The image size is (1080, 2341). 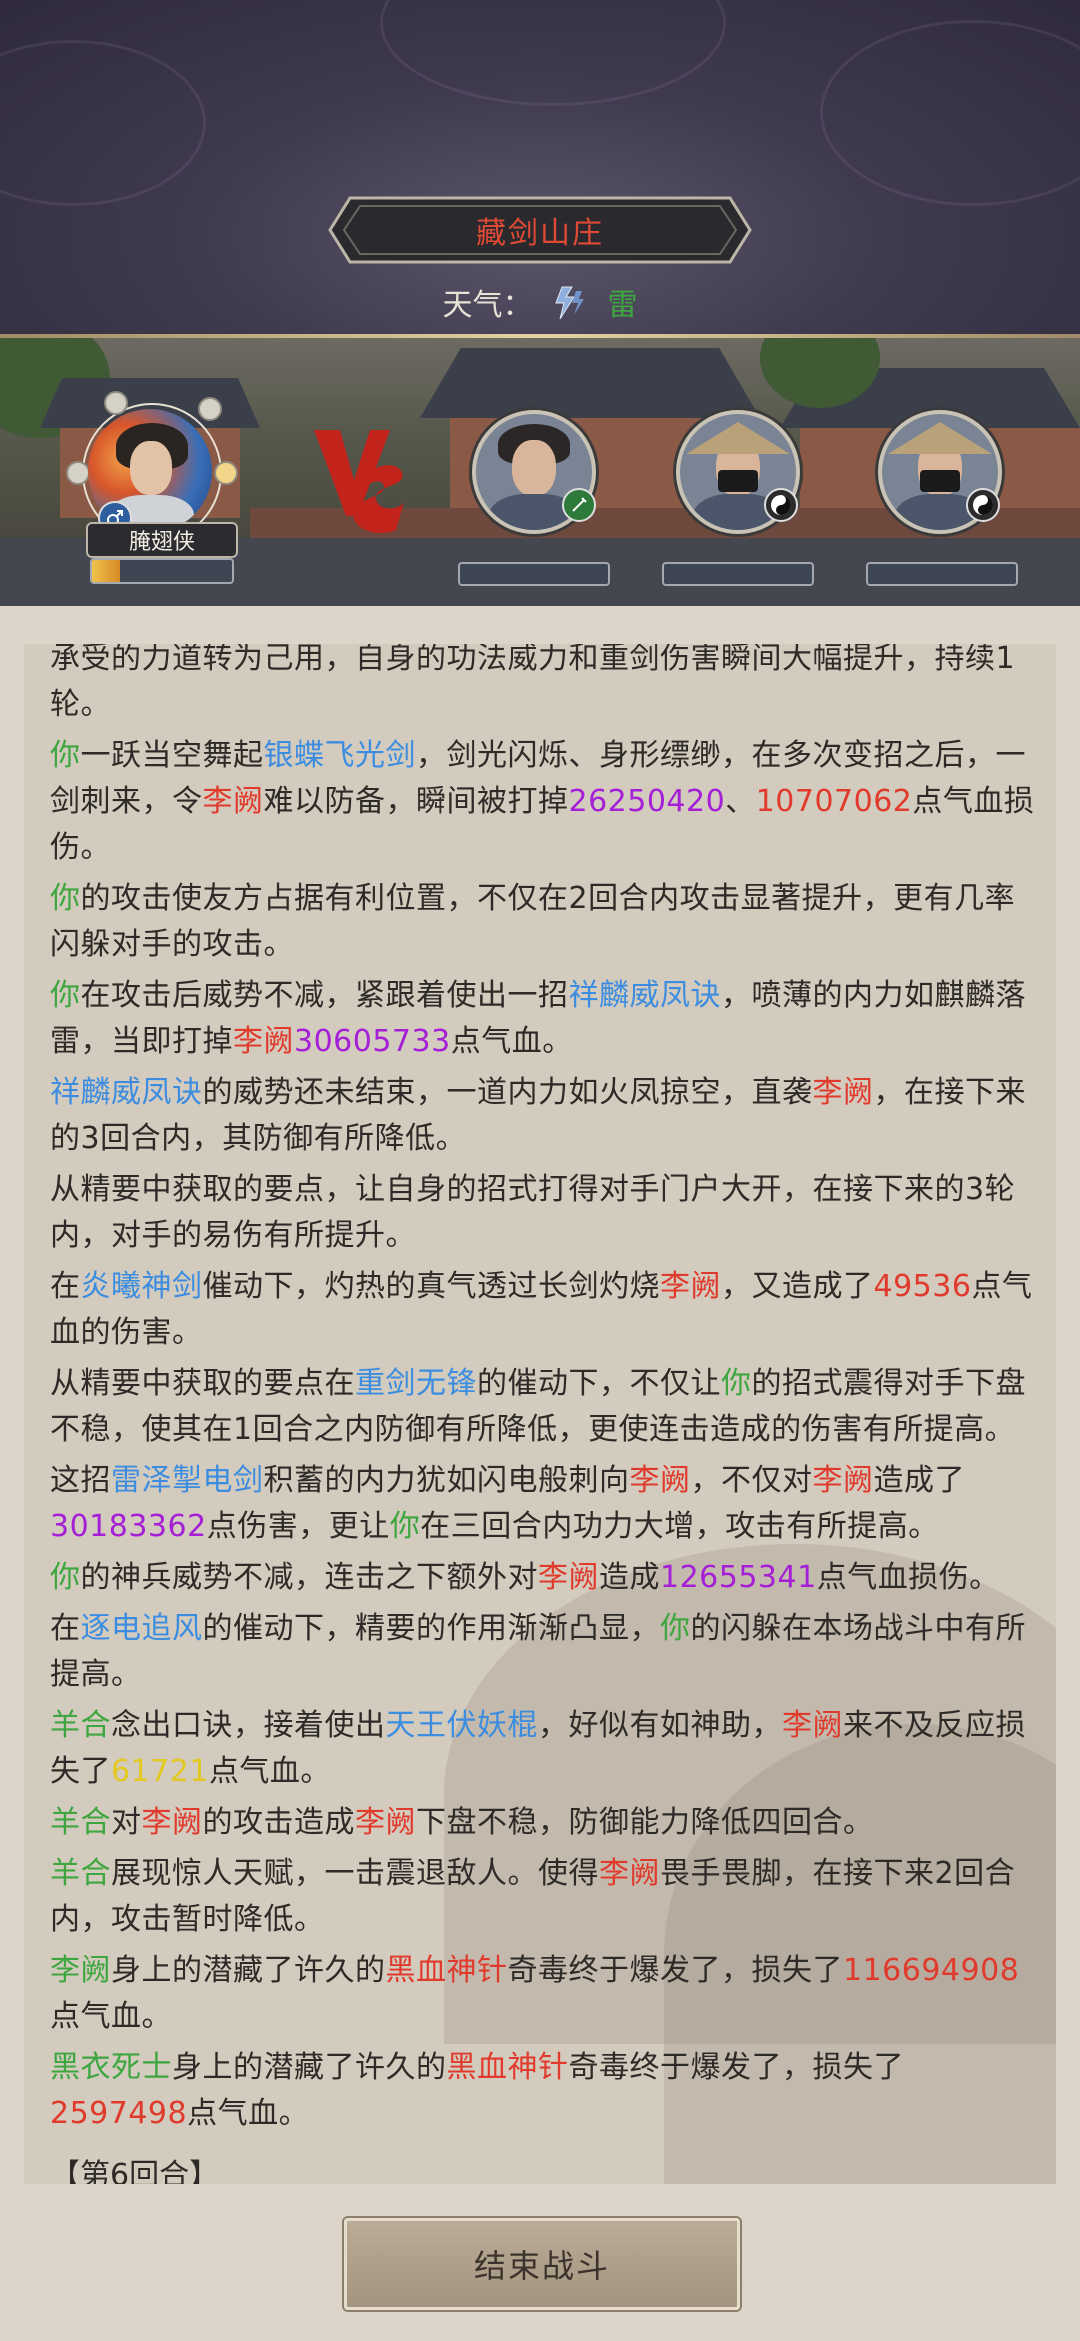 I want to click on log-entry: 你的神兵威势不减，连击之下额外对李阙造成12655341点气血损伤。, so click(x=545, y=1578).